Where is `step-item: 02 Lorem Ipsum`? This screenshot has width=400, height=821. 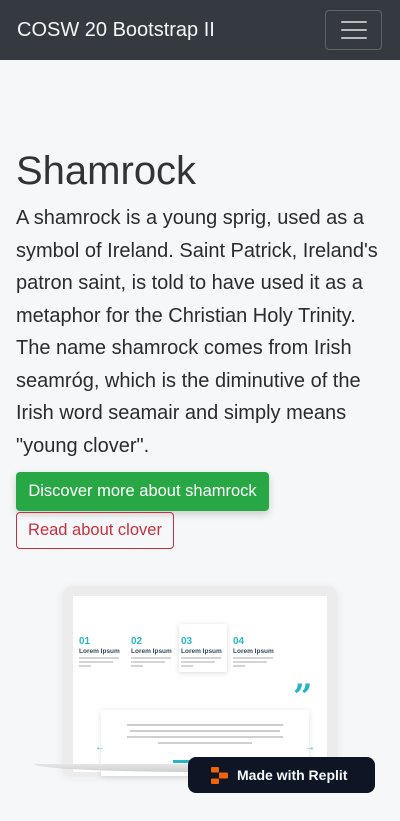 step-item: 02 Lorem Ipsum is located at coordinates (153, 648).